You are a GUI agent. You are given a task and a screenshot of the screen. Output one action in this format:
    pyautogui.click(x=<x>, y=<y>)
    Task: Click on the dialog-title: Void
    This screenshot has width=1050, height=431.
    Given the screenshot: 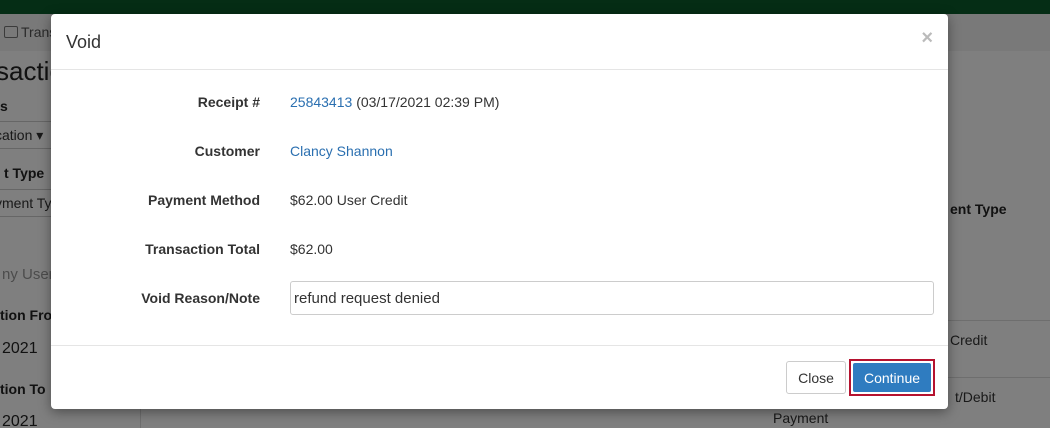 What is the action you would take?
    pyautogui.click(x=84, y=42)
    